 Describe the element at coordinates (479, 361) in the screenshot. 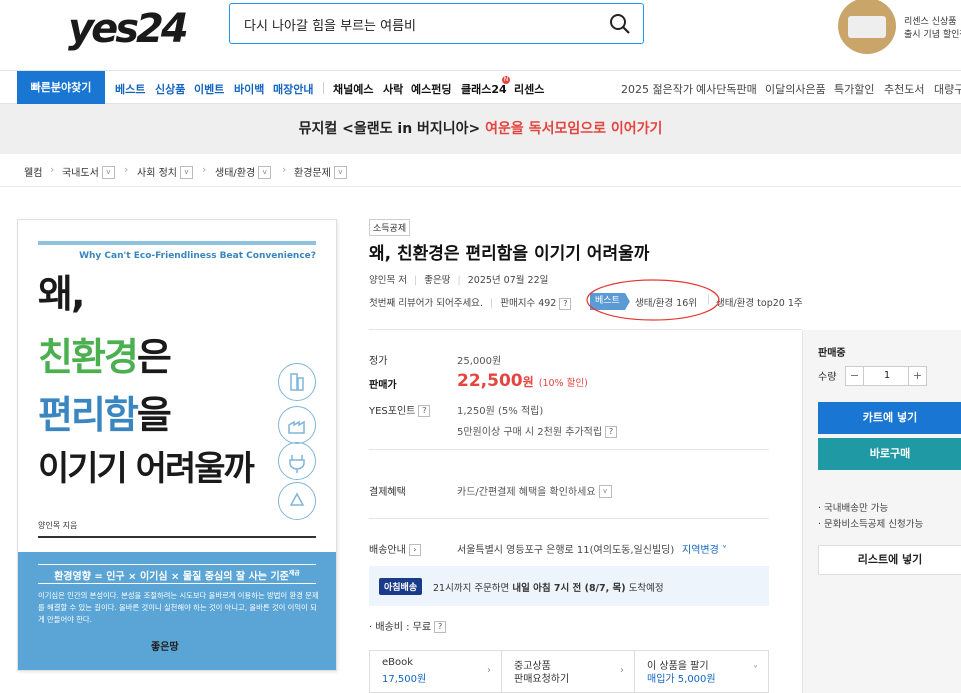

I see `list-price: 25,000원` at that location.